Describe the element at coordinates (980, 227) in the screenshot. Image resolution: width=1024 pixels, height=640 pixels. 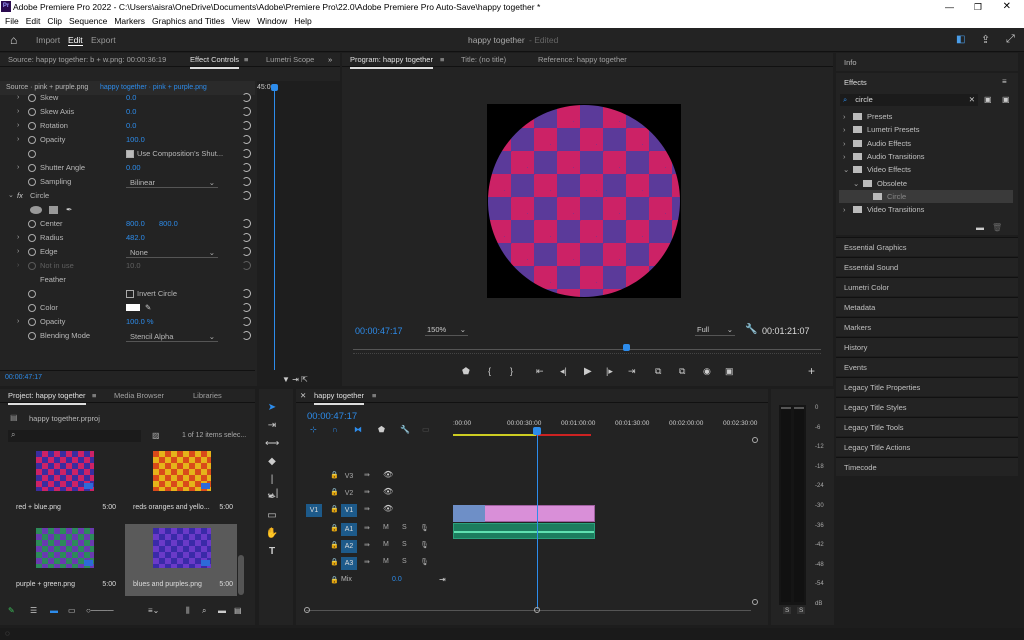
I see `new-bin-icon: ▬` at that location.